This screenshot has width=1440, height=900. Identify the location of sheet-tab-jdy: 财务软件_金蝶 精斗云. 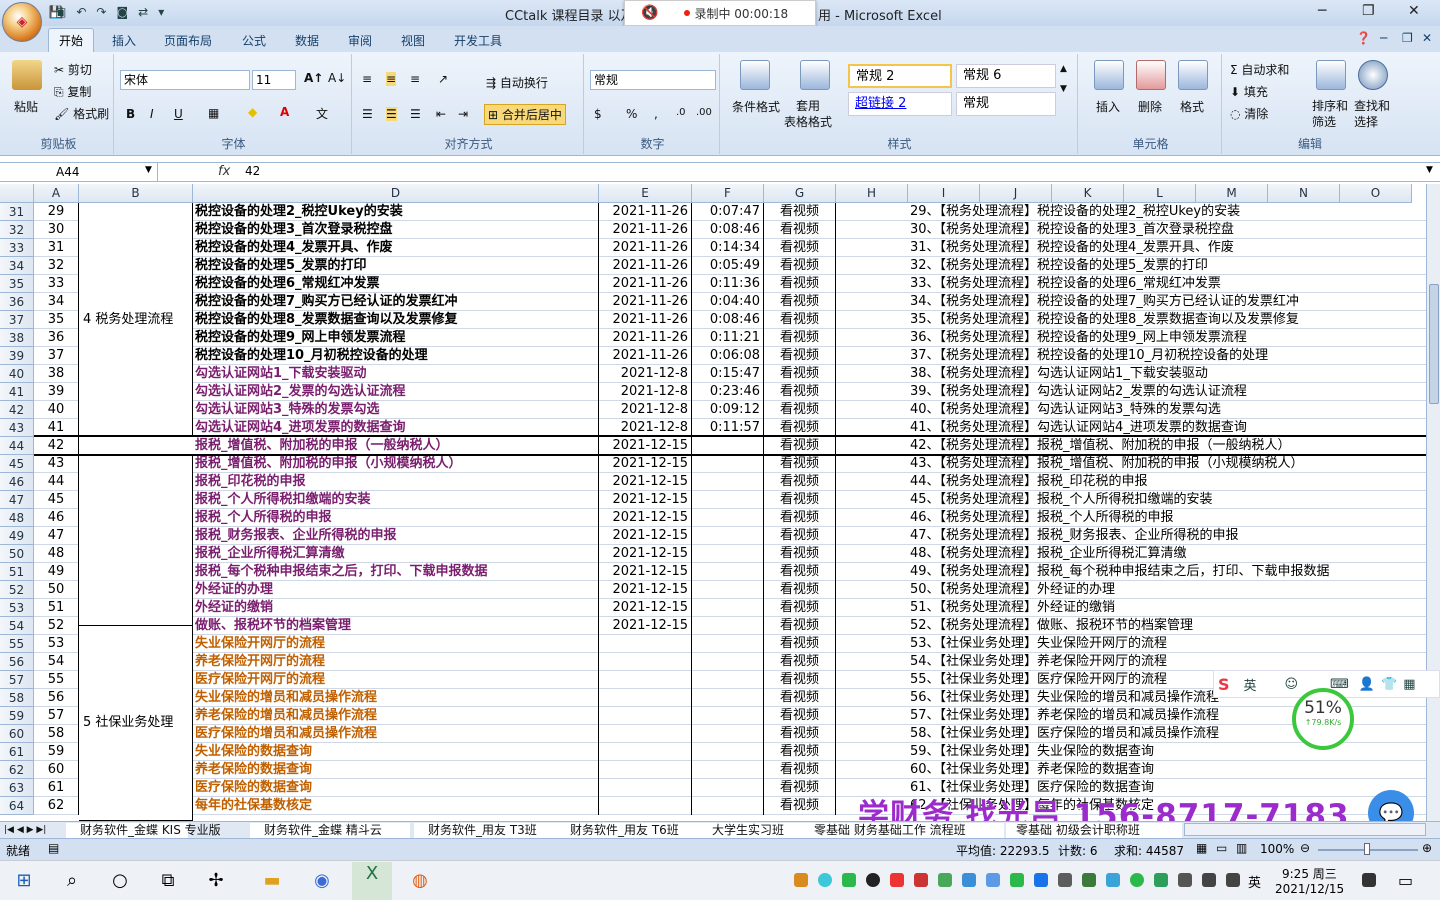
(330, 830).